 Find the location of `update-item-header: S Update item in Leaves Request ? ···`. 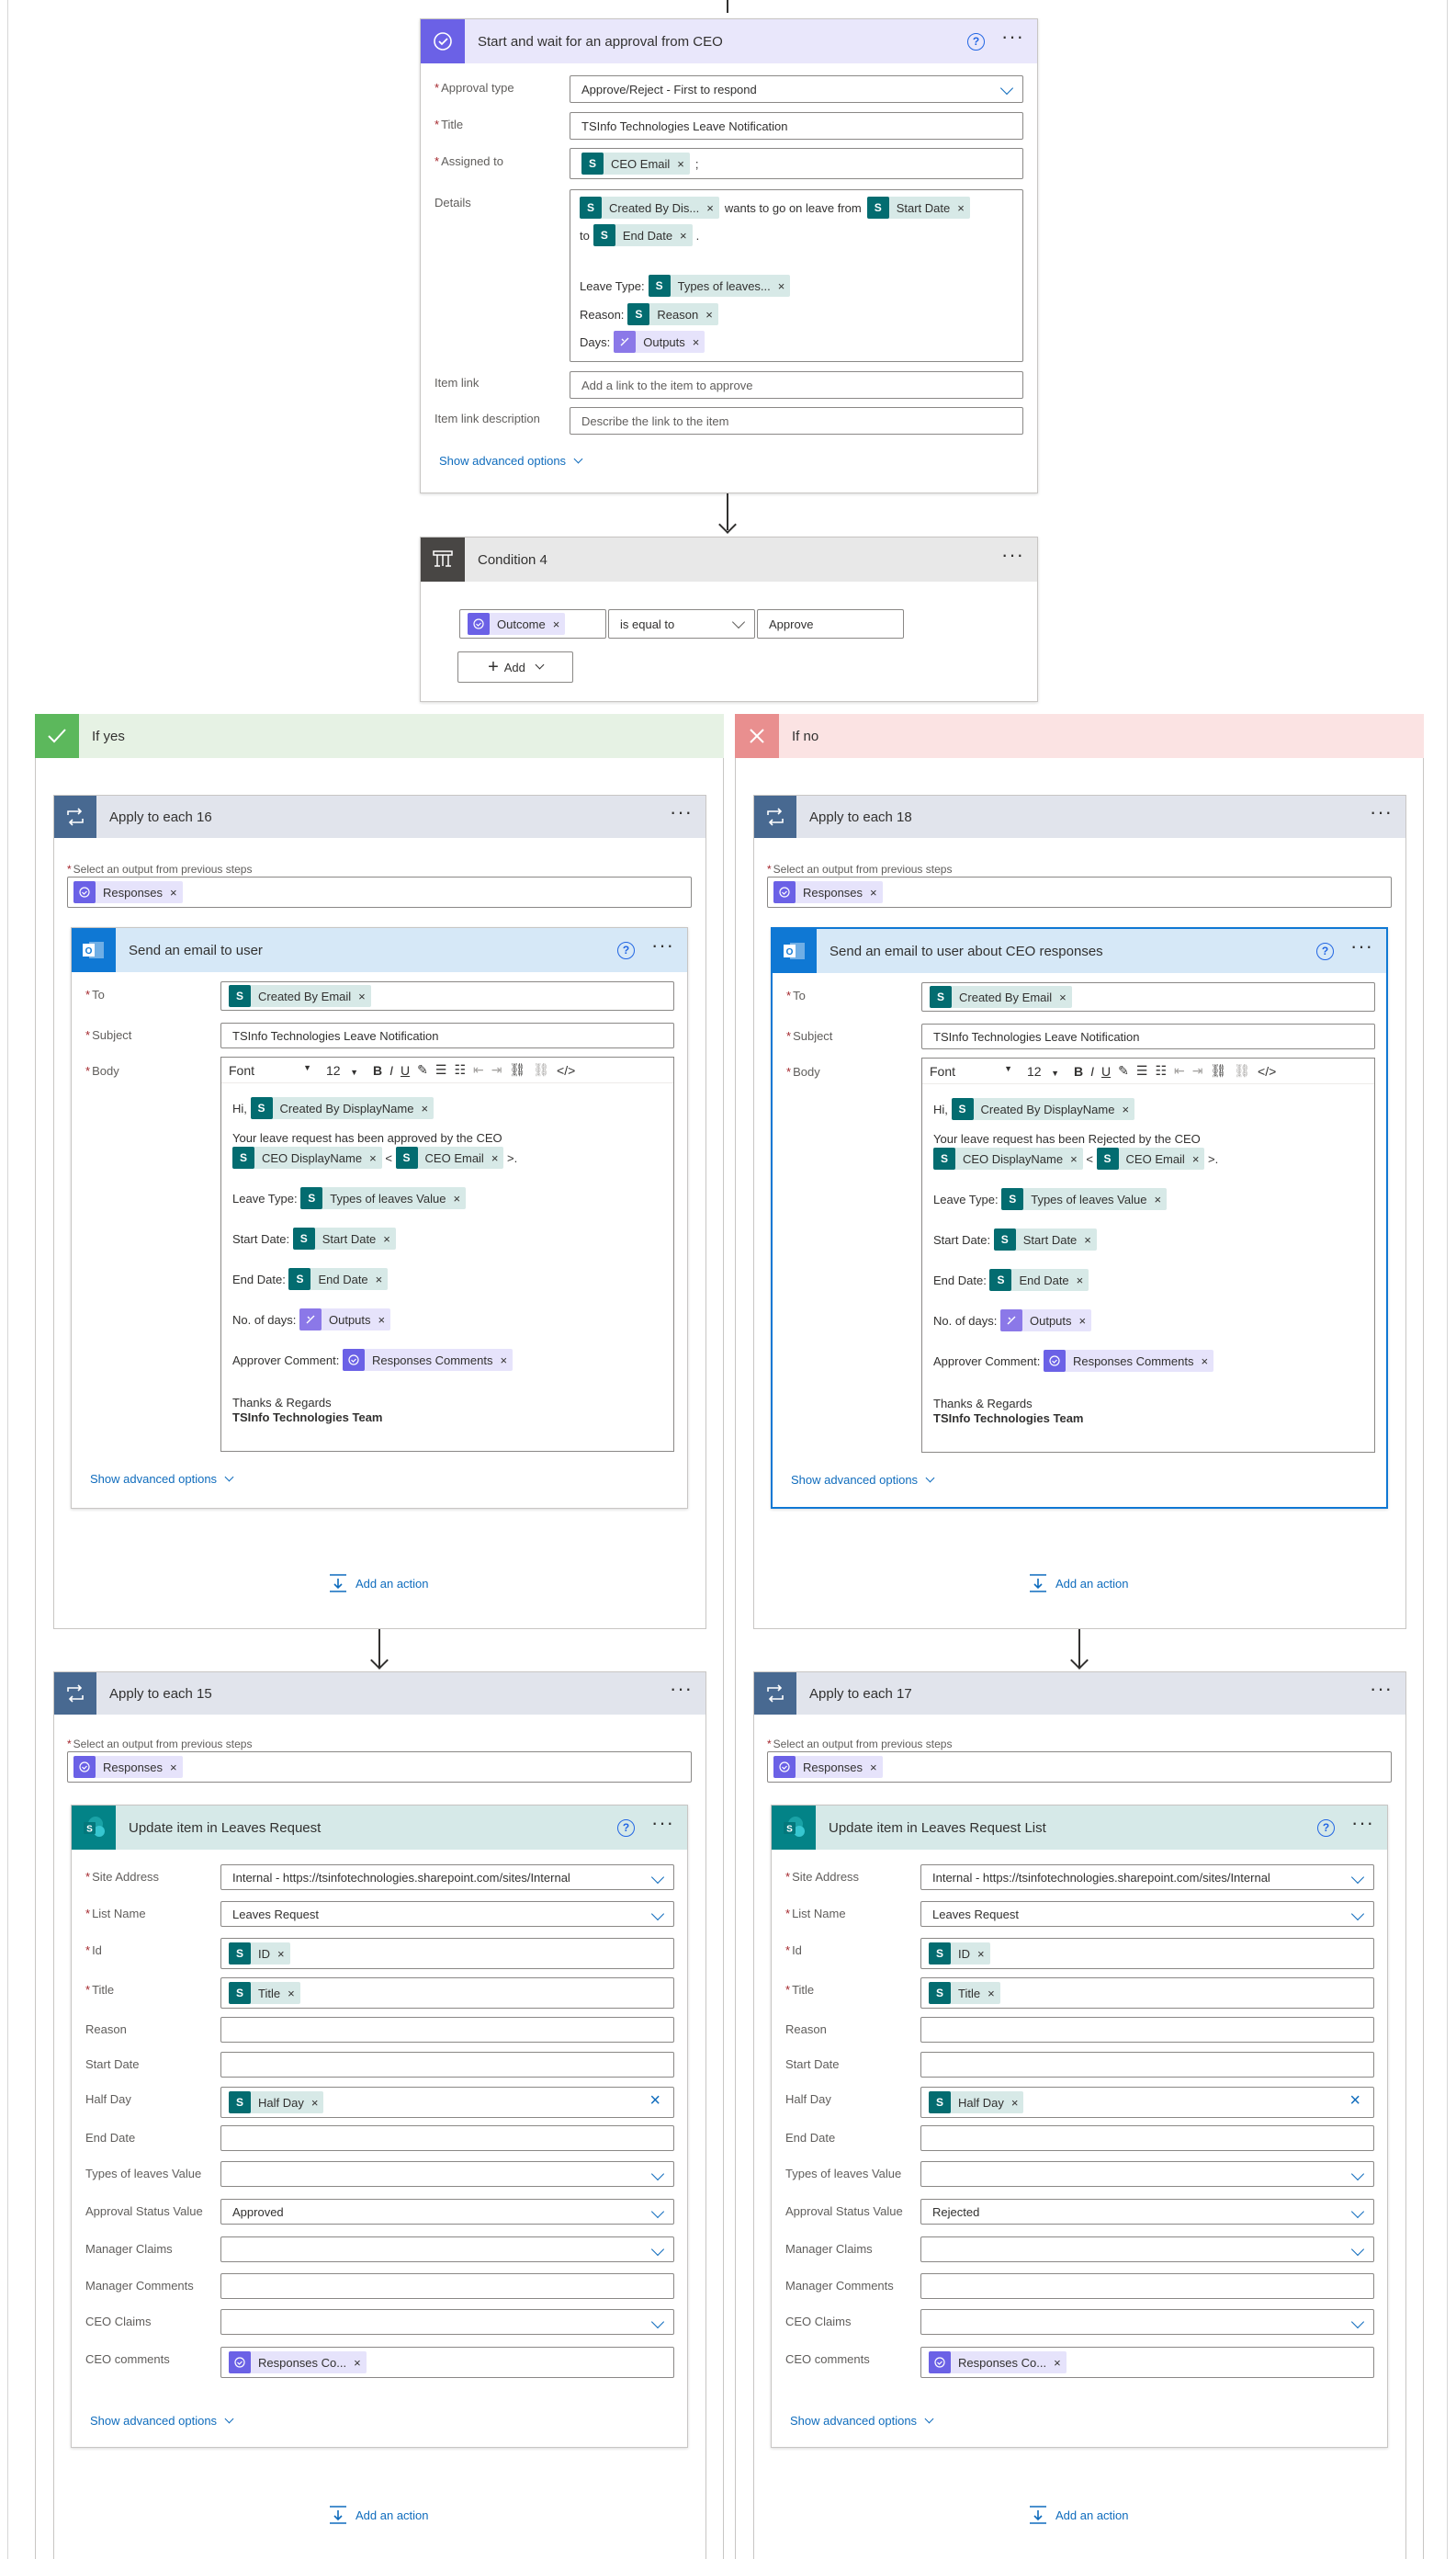

update-item-header: S Update item in Leaves Request ? ··· is located at coordinates (379, 1828).